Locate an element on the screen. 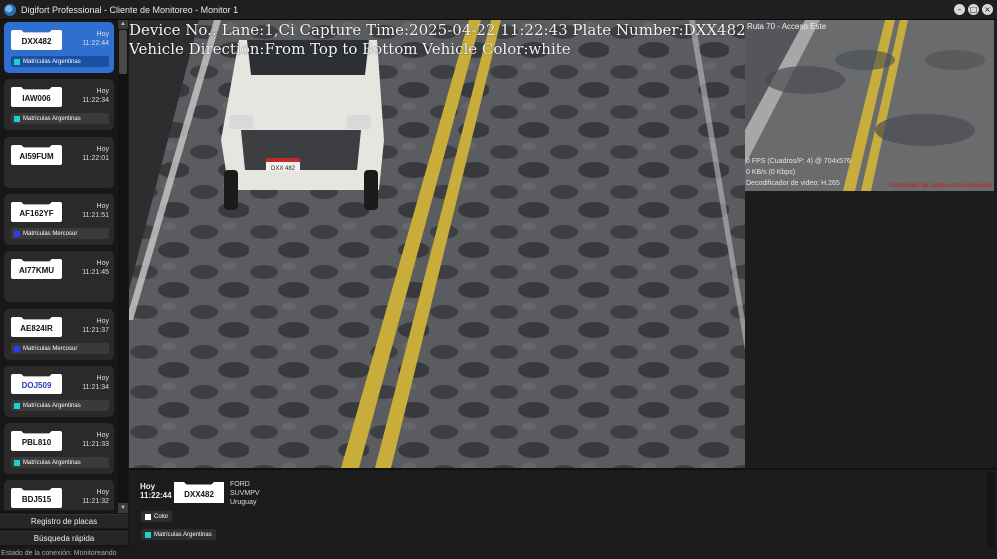 Image resolution: width=997 pixels, height=559 pixels. camera-fps-stat: 0 FPS (Cuadros/P: 4) @ 704x576 is located at coordinates (798, 161).